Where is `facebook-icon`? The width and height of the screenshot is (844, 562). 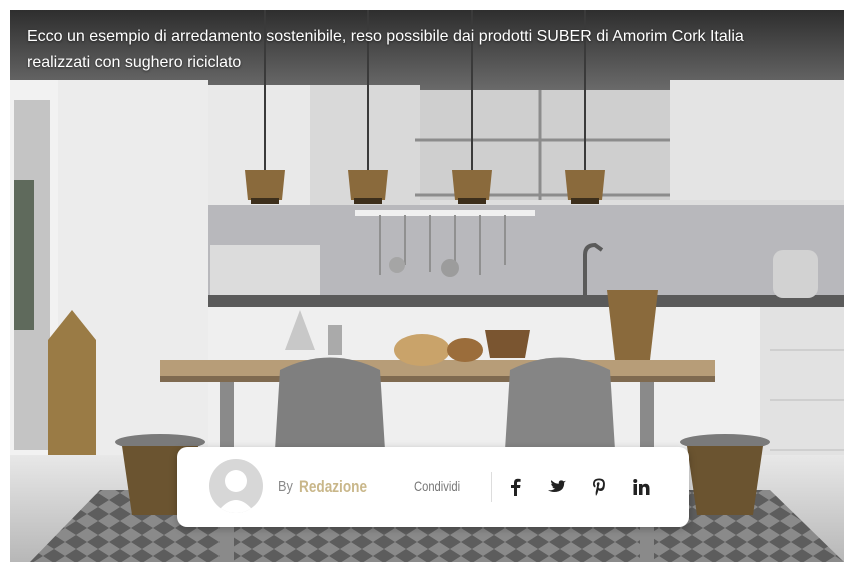 facebook-icon is located at coordinates (516, 487).